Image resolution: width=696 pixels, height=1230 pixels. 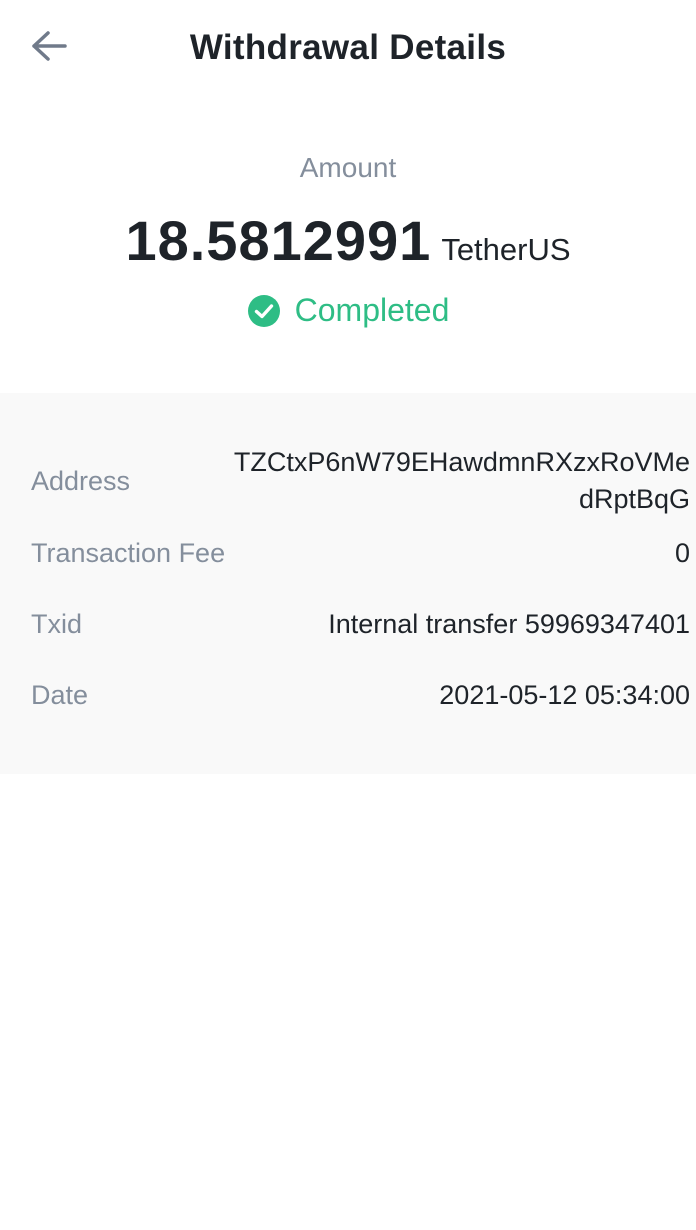 I want to click on amount-unit: TetherUS, so click(x=506, y=249).